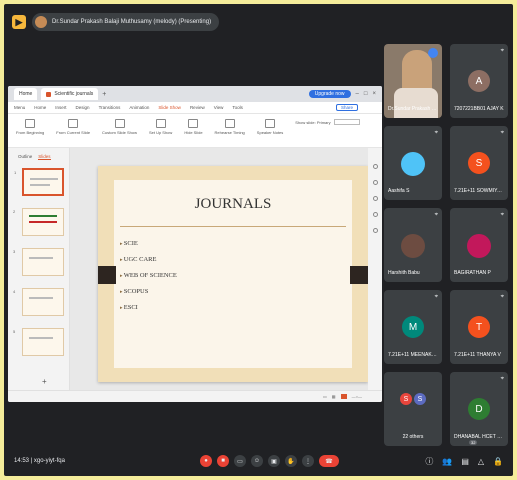 Image resolution: width=517 pixels, height=480 pixels. What do you see at coordinates (119, 123) in the screenshot?
I see `custom-show-icon` at bounding box center [119, 123].